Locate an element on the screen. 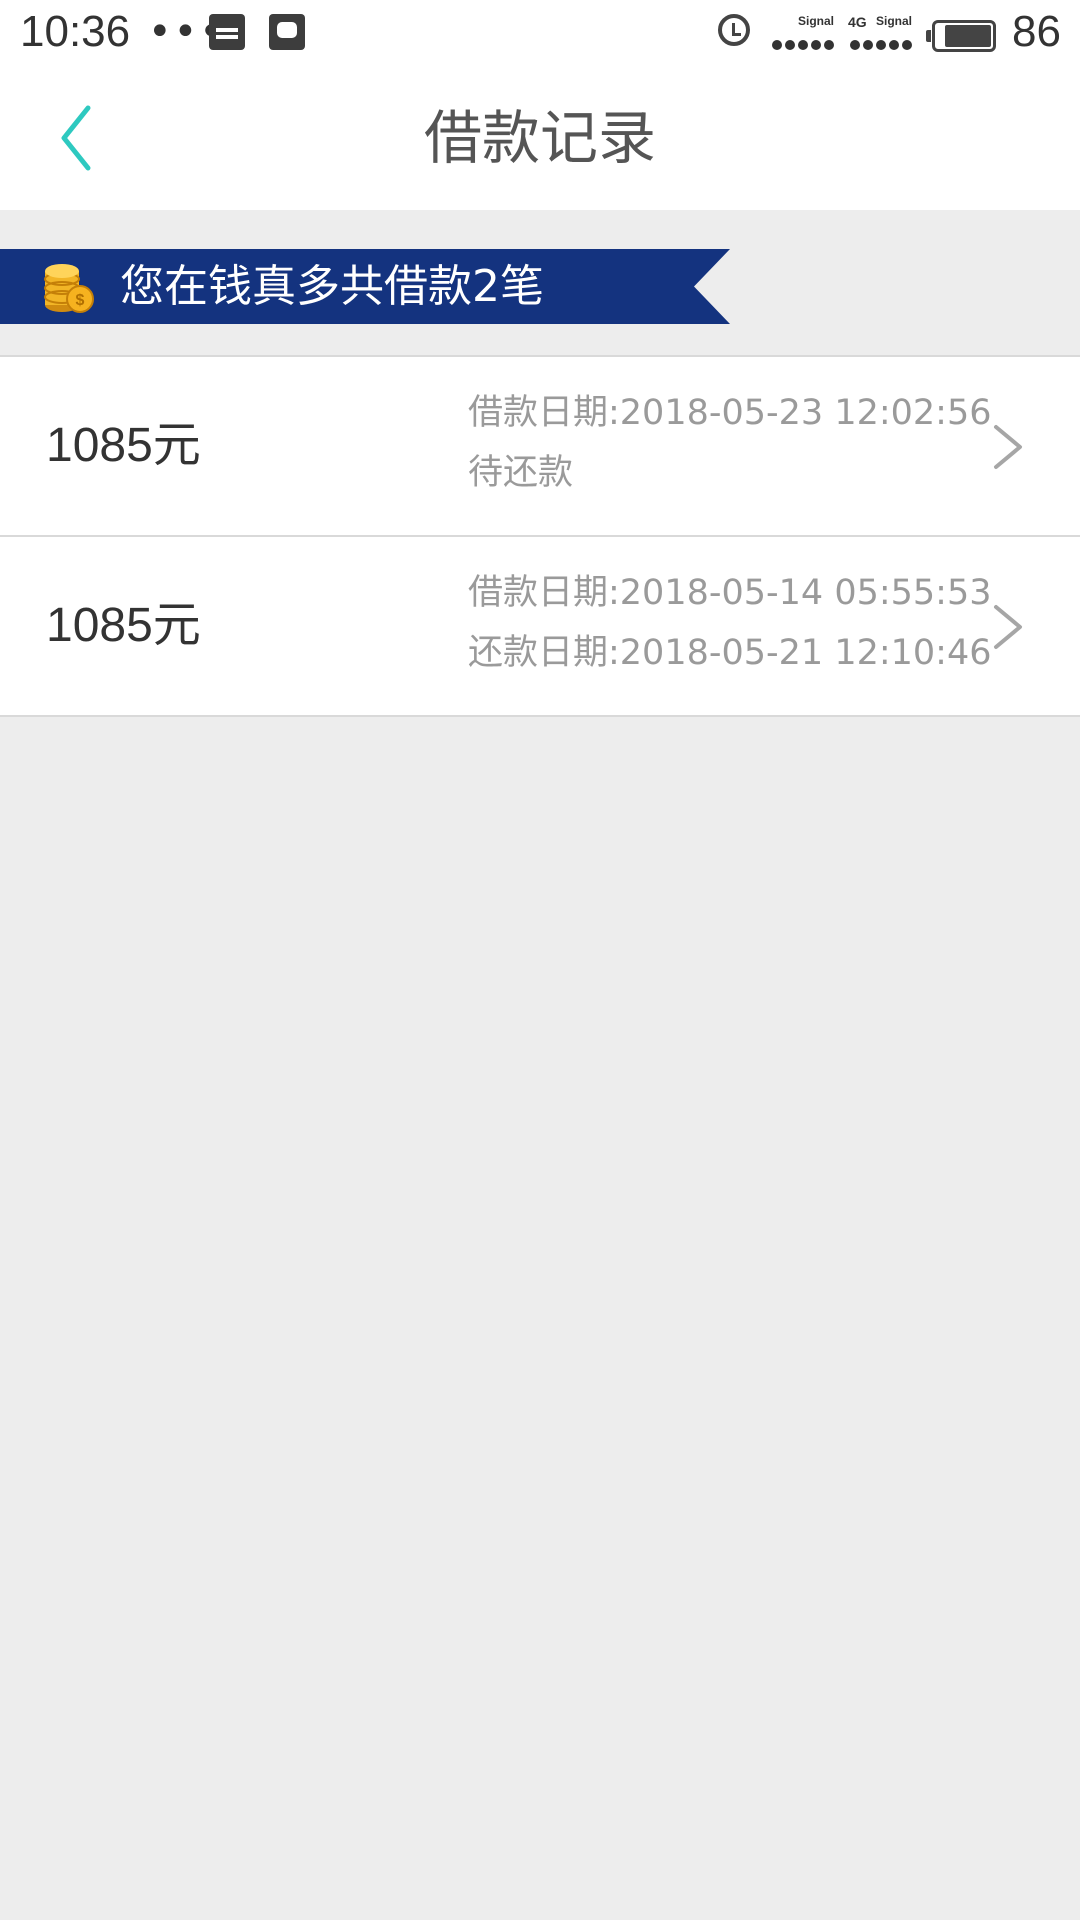 The height and width of the screenshot is (1920, 1080). signal-strength-4g-icon: 4G Signal is located at coordinates (881, 34).